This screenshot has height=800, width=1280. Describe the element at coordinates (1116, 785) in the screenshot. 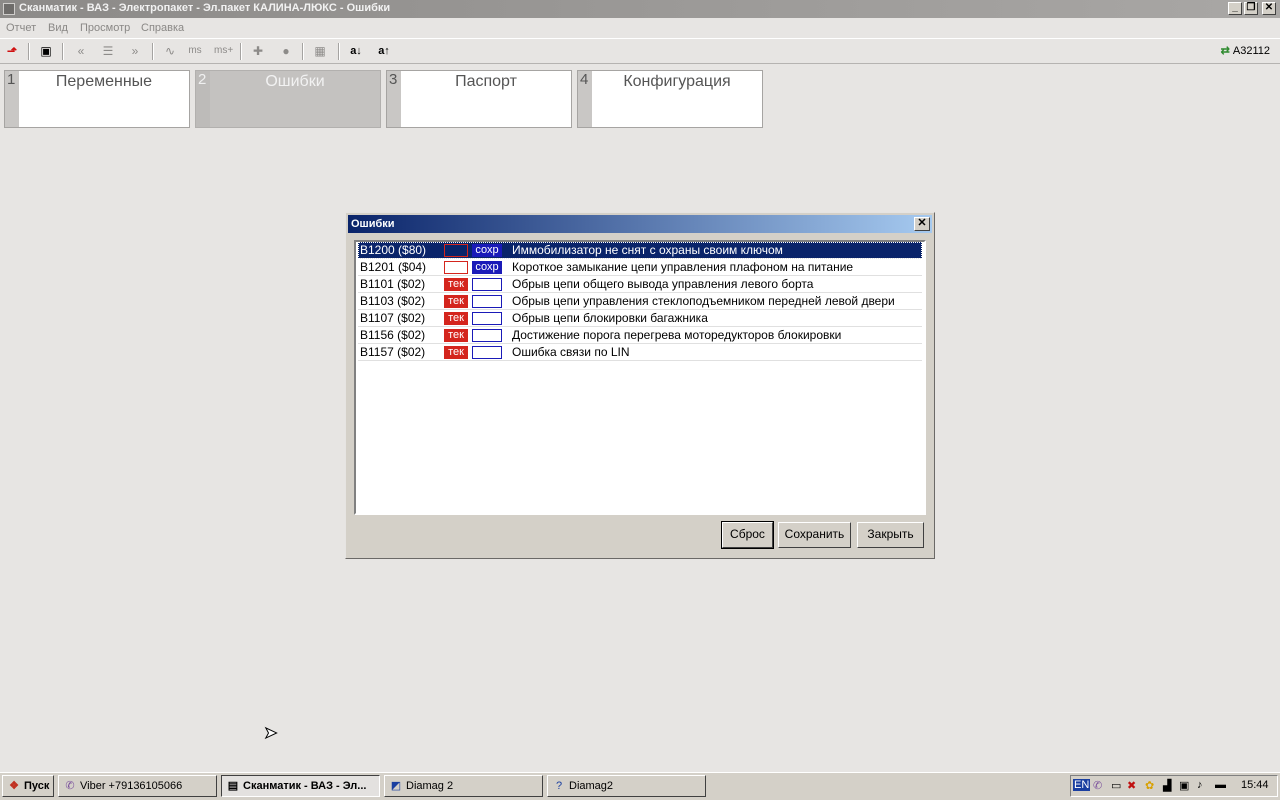

I see `monitor-tray-icon: ▭` at that location.